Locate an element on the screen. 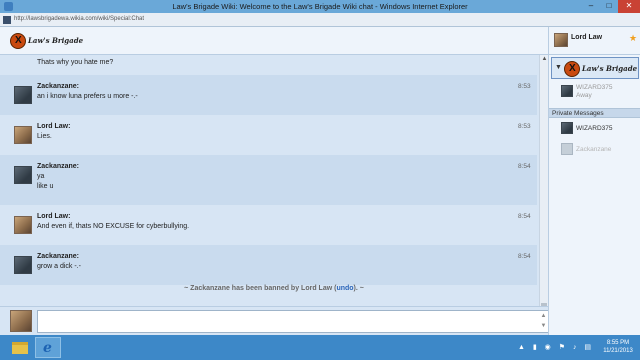  chat-header: Law's Brigade is located at coordinates (274, 41).